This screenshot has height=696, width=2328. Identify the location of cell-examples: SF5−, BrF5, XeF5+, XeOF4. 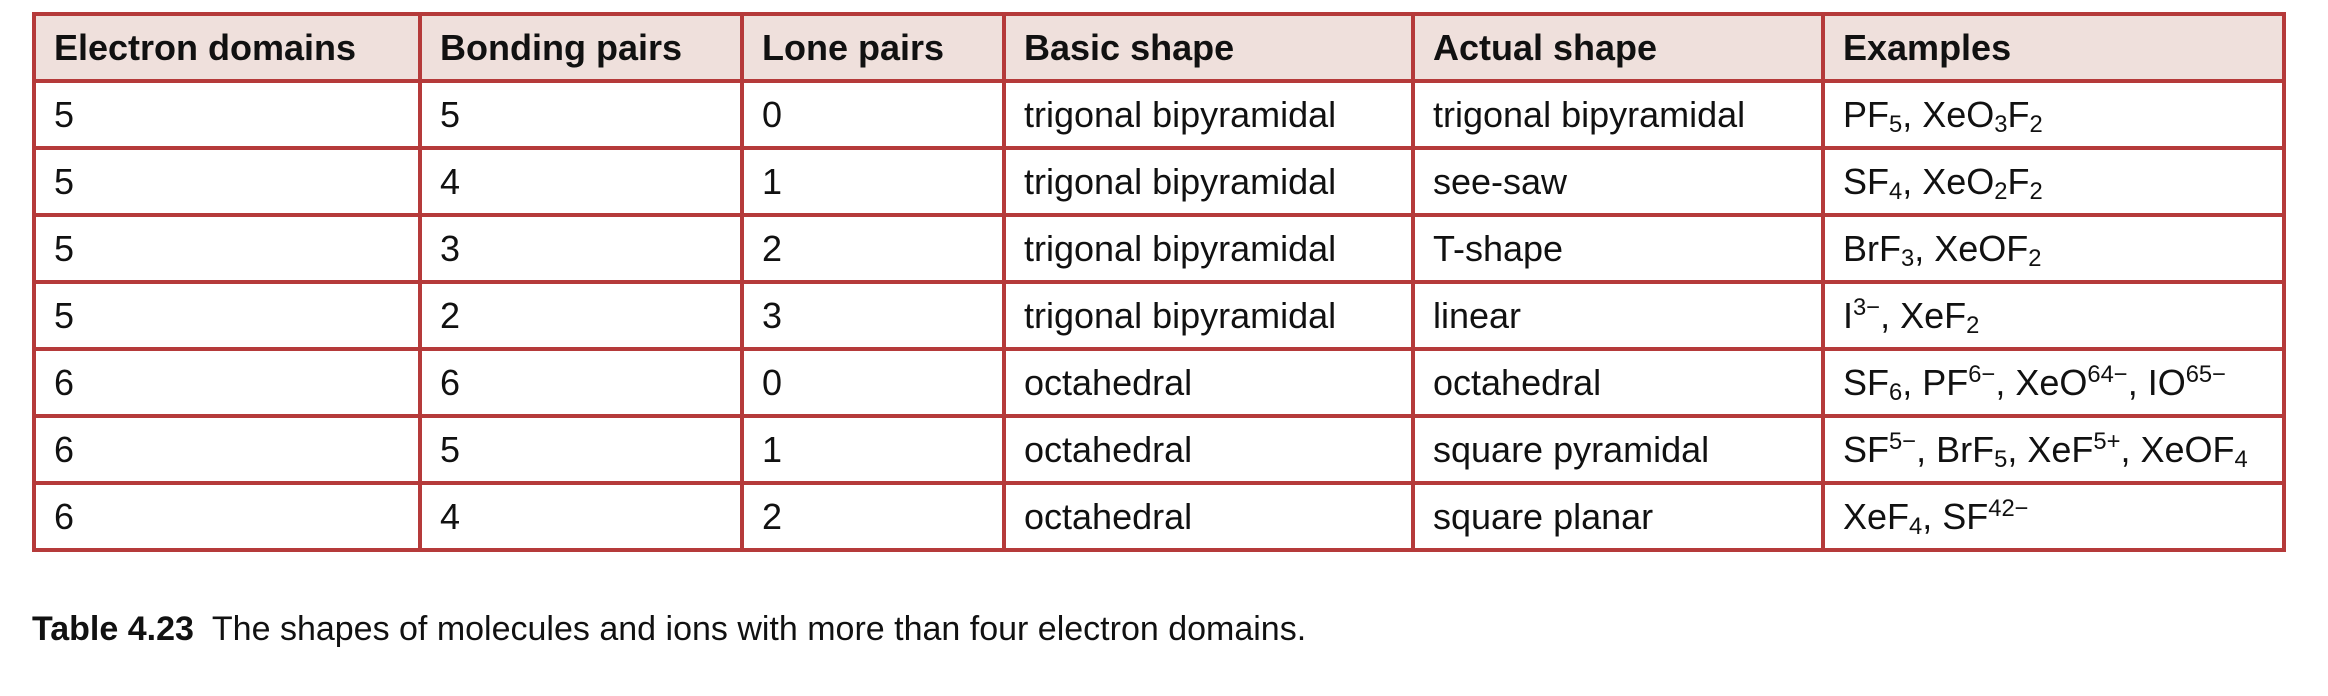
(2053, 449).